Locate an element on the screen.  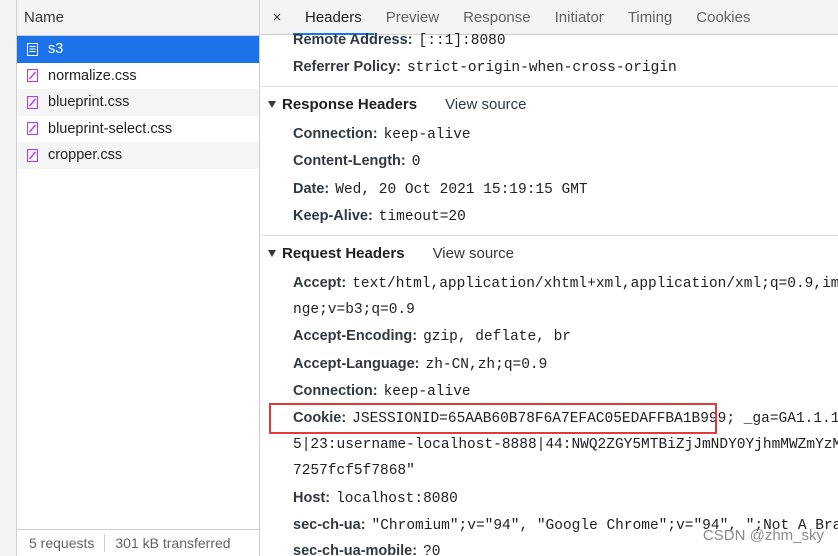
header-value: [::1]:8080 is located at coordinates (462, 41).